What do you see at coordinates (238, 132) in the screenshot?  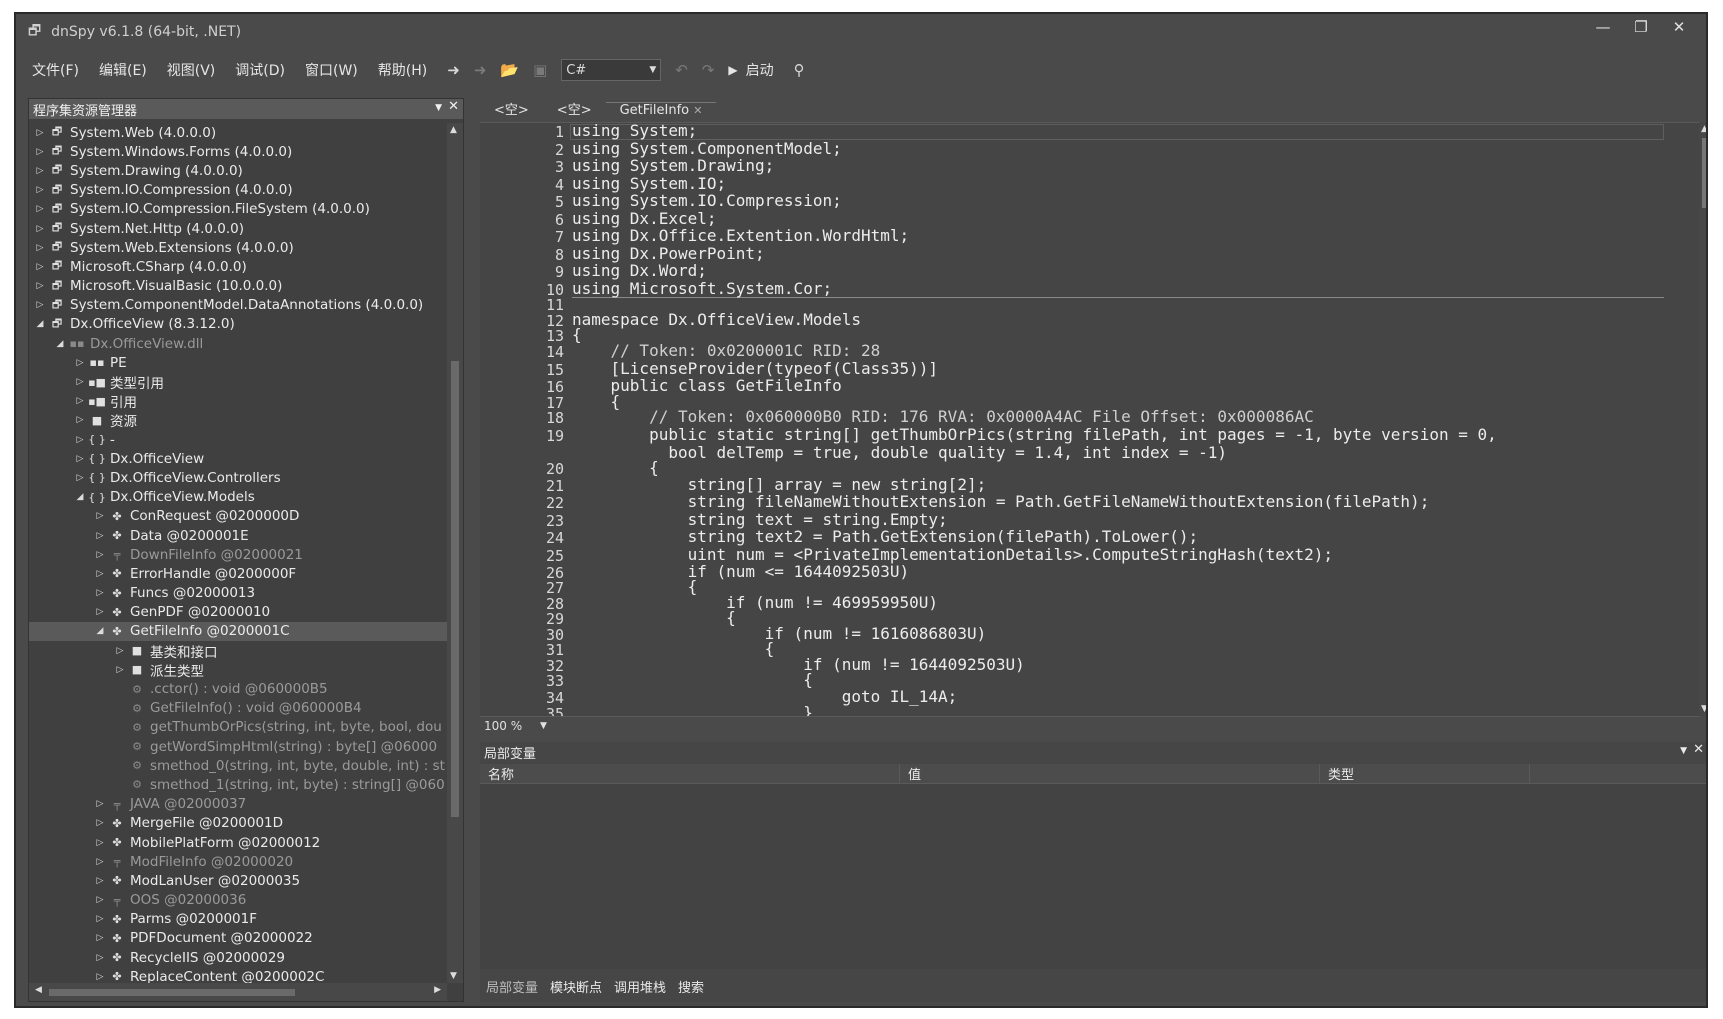 I see `tree-item: ▷ 🗗 System.Web (4.0.0.0)` at bounding box center [238, 132].